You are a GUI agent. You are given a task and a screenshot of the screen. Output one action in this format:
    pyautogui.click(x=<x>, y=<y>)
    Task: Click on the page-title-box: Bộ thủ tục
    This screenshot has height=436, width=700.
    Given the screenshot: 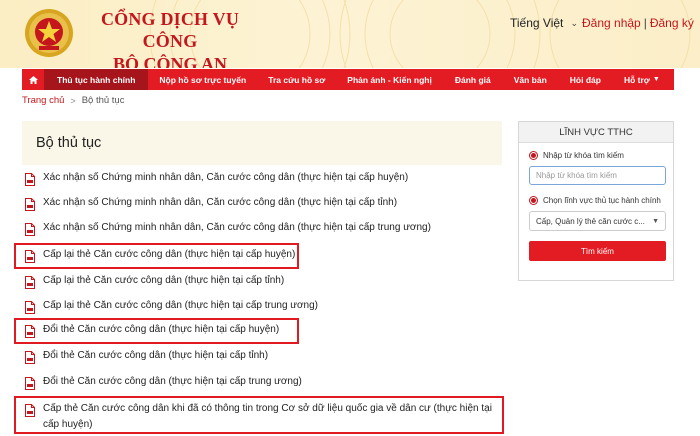 What is the action you would take?
    pyautogui.click(x=262, y=143)
    